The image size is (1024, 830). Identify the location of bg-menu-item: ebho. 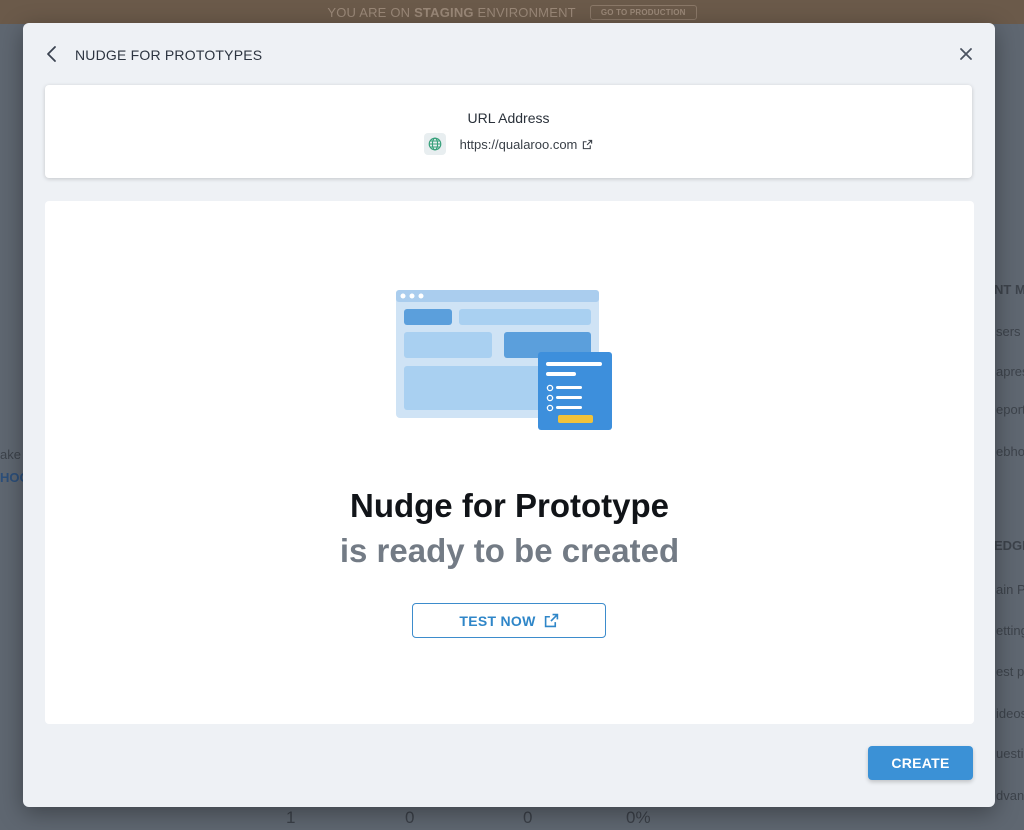
(1010, 451).